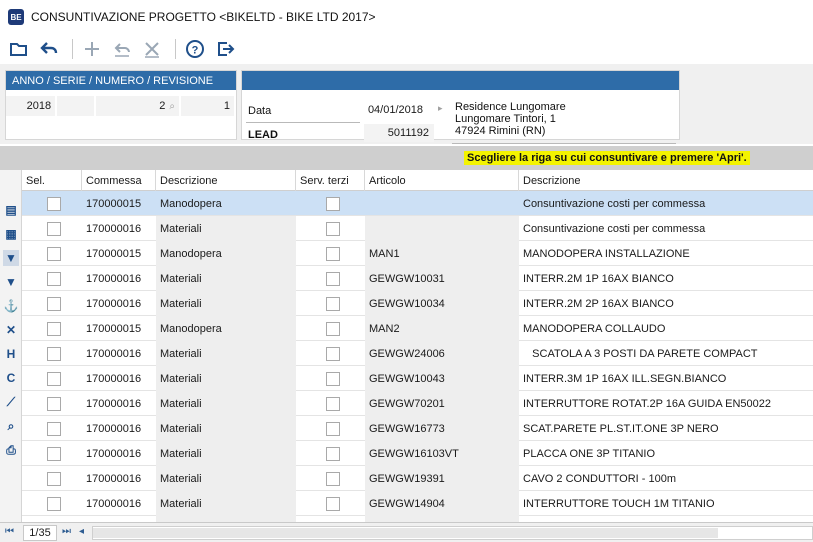 This screenshot has width=813, height=542. What do you see at coordinates (137, 106) in the screenshot?
I see `numero-field: 2 ⌕` at bounding box center [137, 106].